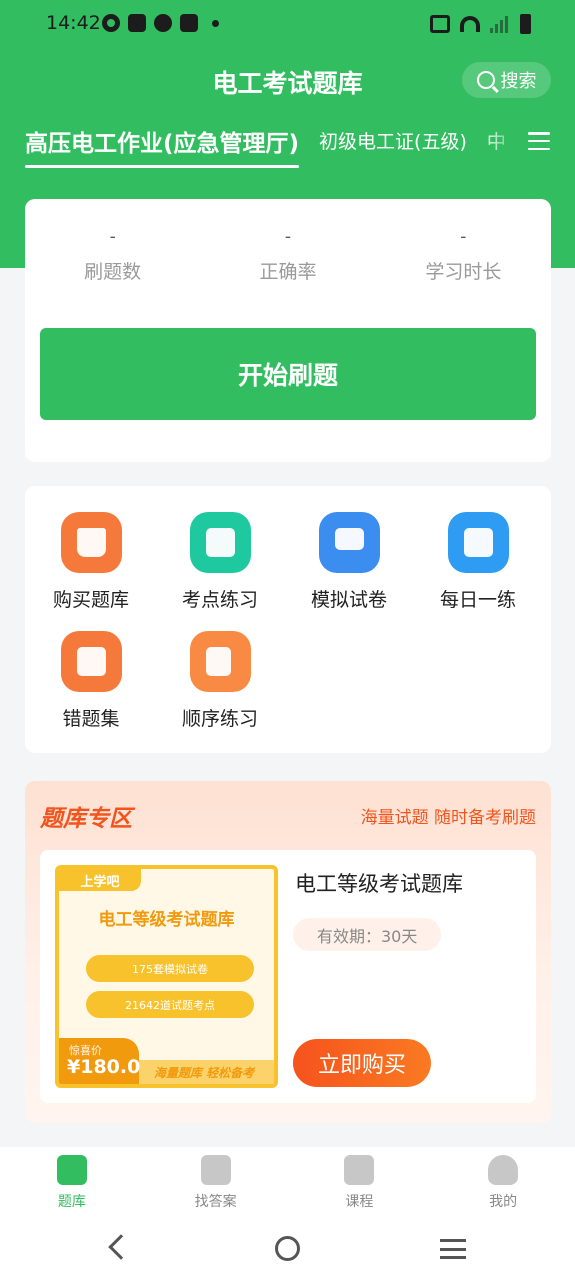  Describe the element at coordinates (504, 140) in the screenshot. I see `tabs-fade` at that location.